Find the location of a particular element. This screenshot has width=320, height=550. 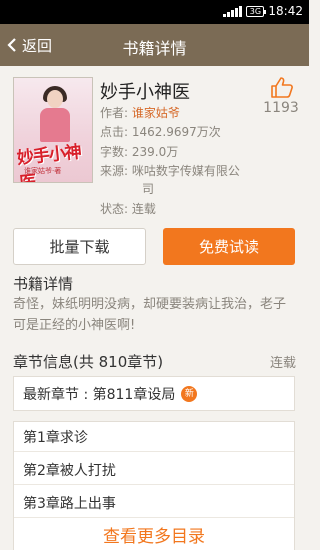

description-title: 书籍详情 is located at coordinates (43, 284).